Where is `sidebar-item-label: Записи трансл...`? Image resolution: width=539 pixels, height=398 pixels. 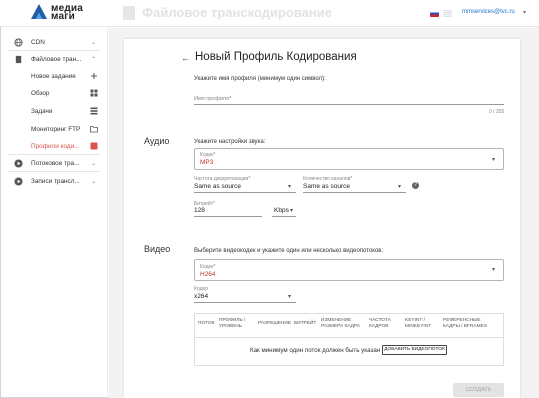
sidebar-item-label: Записи трансл... is located at coordinates (55, 181).